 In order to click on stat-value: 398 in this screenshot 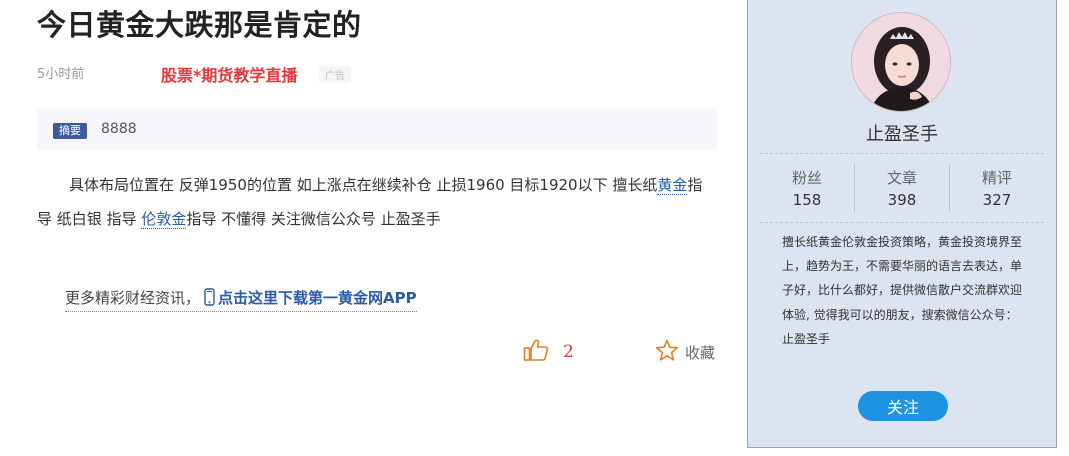, I will do `click(902, 200)`.